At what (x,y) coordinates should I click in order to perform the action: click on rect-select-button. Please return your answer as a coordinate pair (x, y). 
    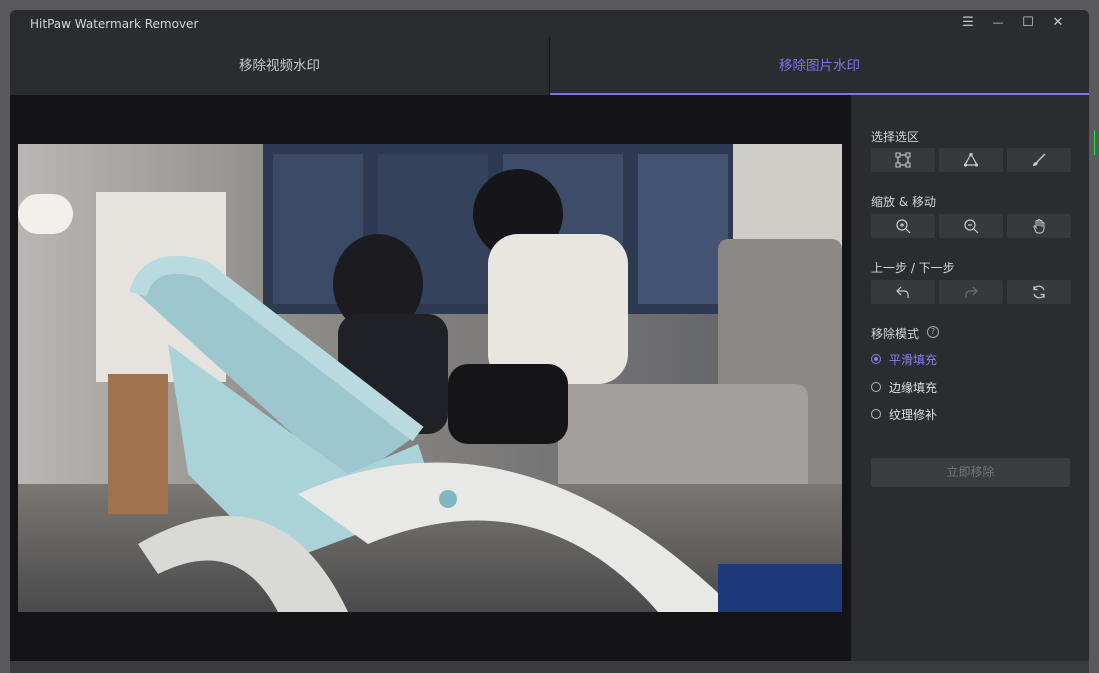
    Looking at the image, I should click on (903, 160).